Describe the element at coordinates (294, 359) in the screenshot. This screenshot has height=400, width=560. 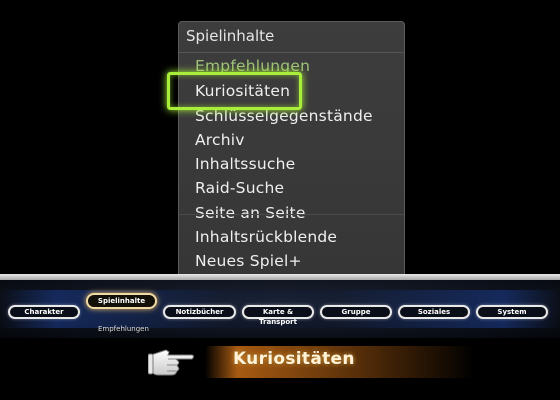
I see `hint-label: Kuriositäten` at that location.